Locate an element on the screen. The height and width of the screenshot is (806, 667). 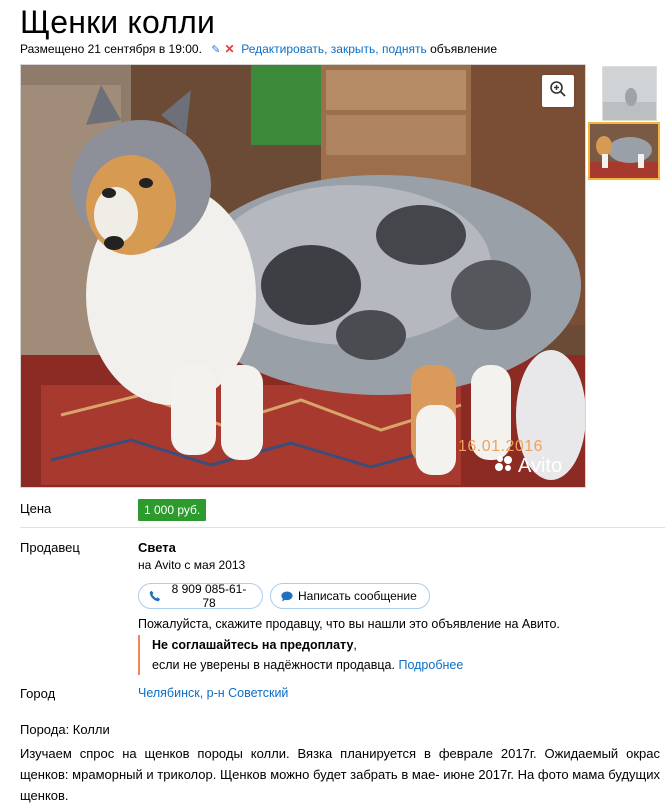
warning-bold: Не соглашайтесь на предоплату is located at coordinates (253, 645).